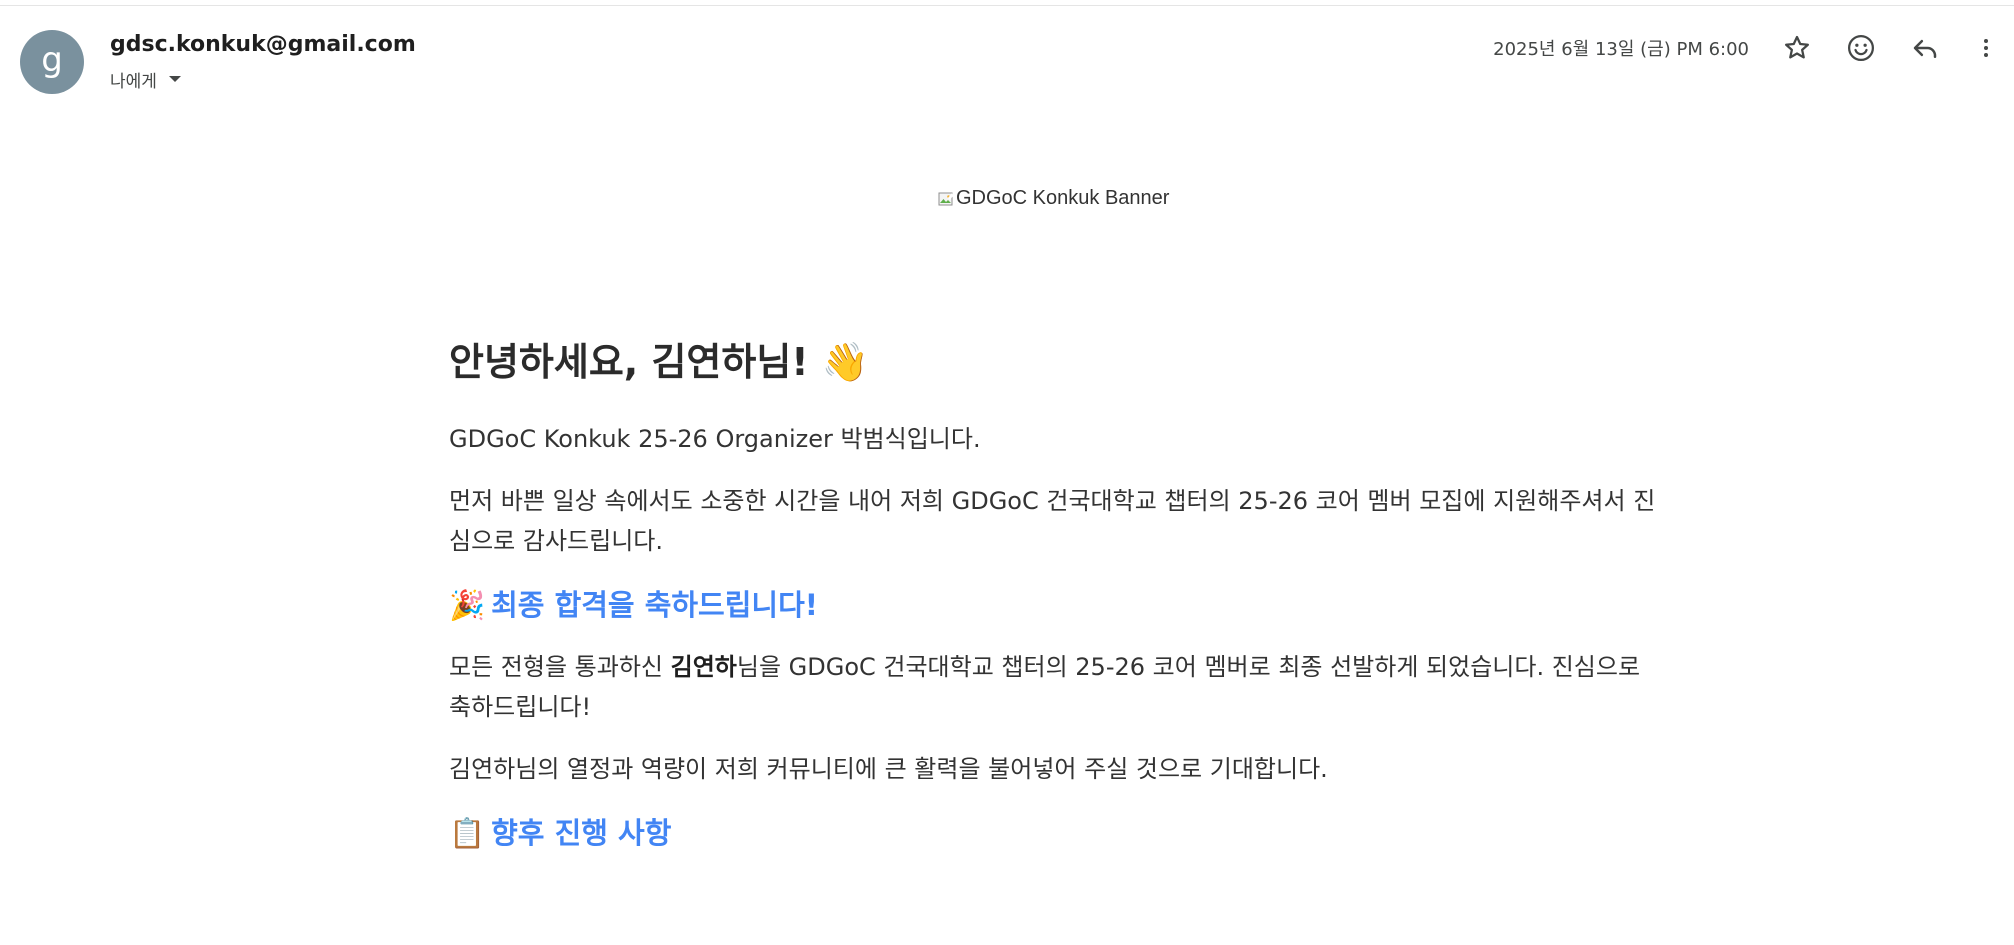 The width and height of the screenshot is (2014, 945). What do you see at coordinates (1059, 833) in the screenshot?
I see `section-heading-next-steps: 📋 향후 진행 사항` at bounding box center [1059, 833].